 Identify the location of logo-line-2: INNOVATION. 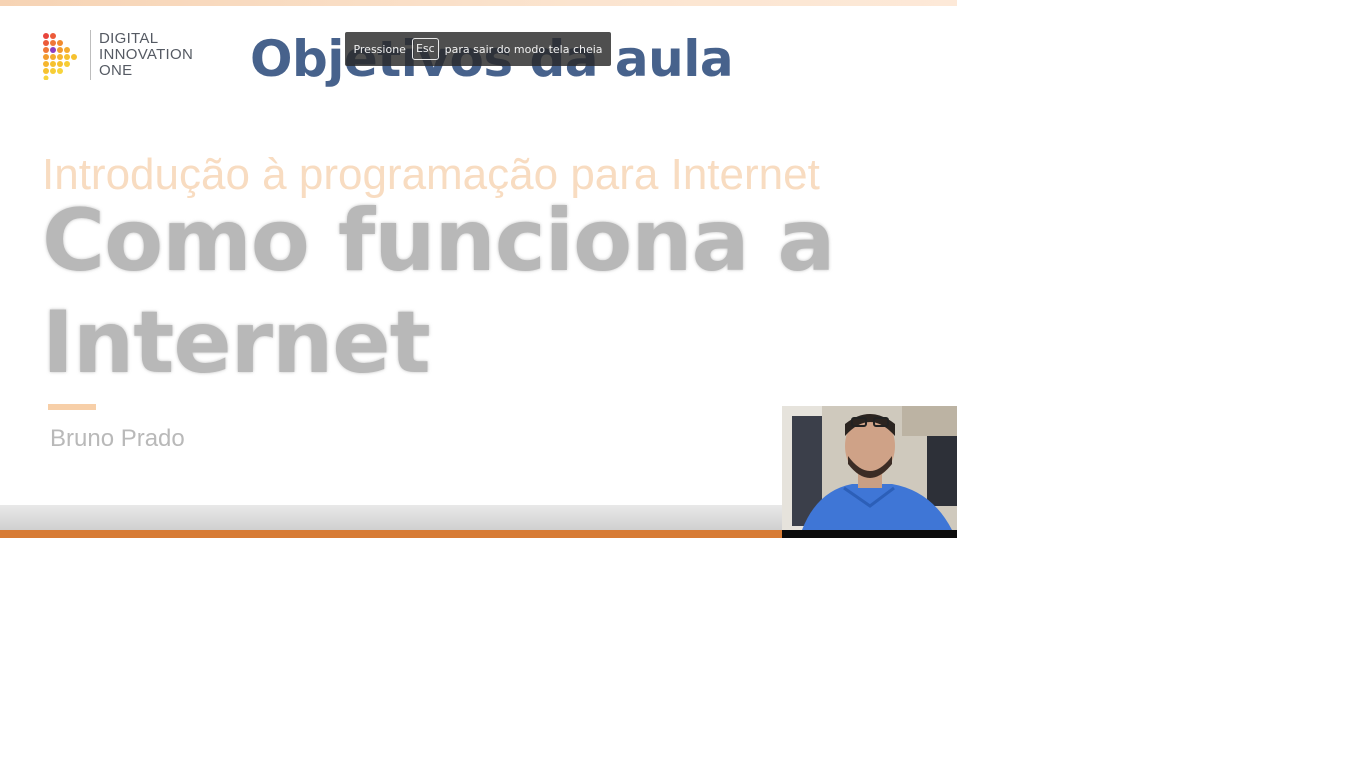
(146, 54).